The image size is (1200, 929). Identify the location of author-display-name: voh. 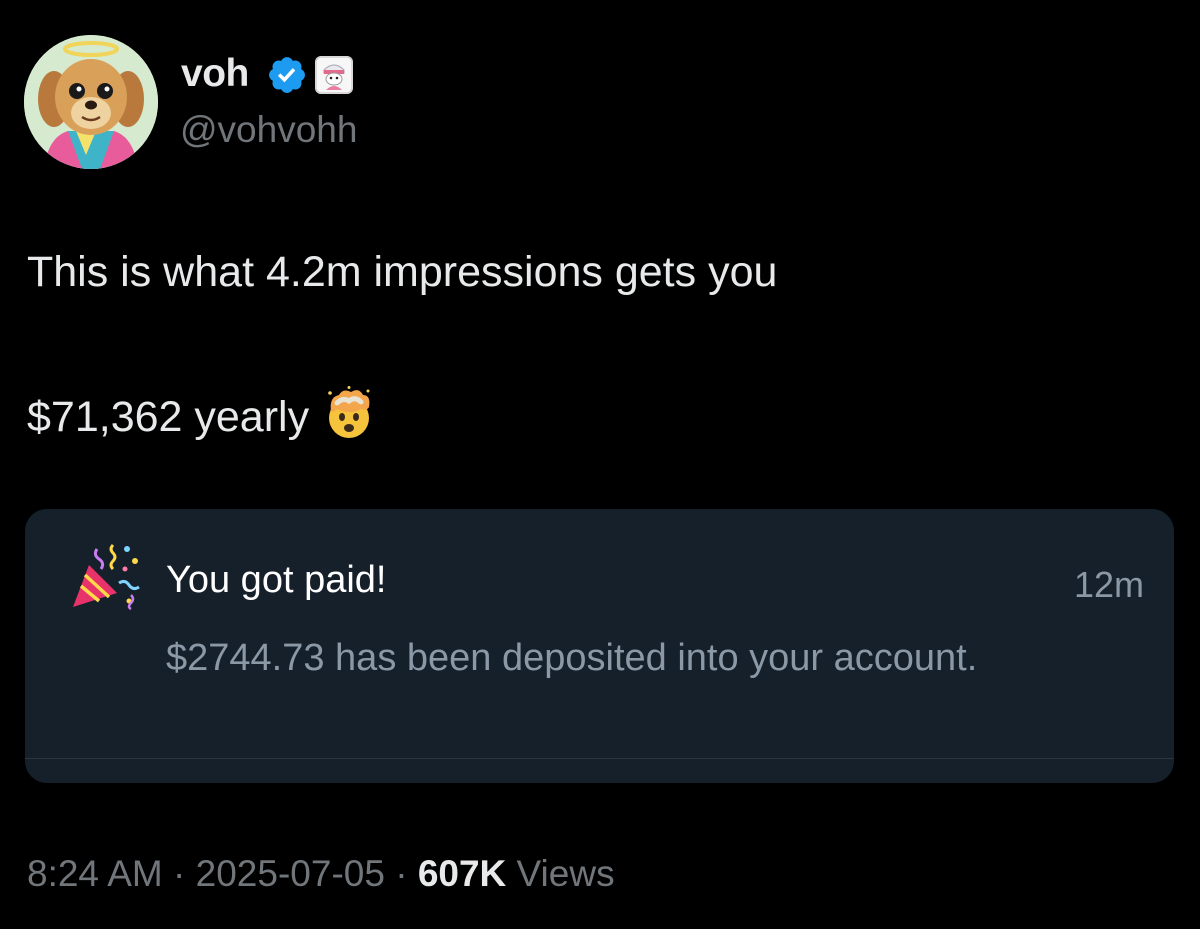
(215, 74).